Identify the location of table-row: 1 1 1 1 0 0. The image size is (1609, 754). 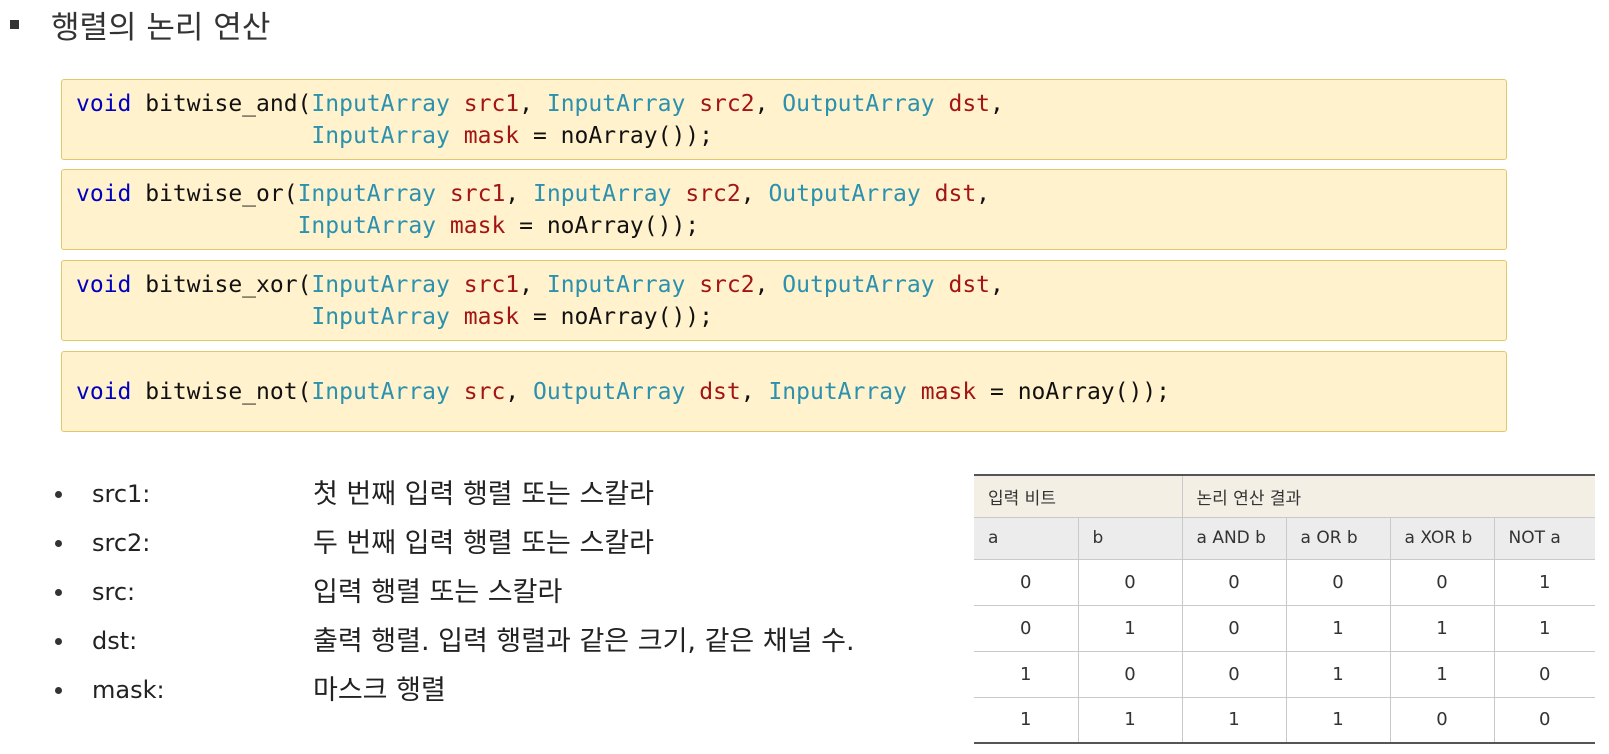
(1285, 720).